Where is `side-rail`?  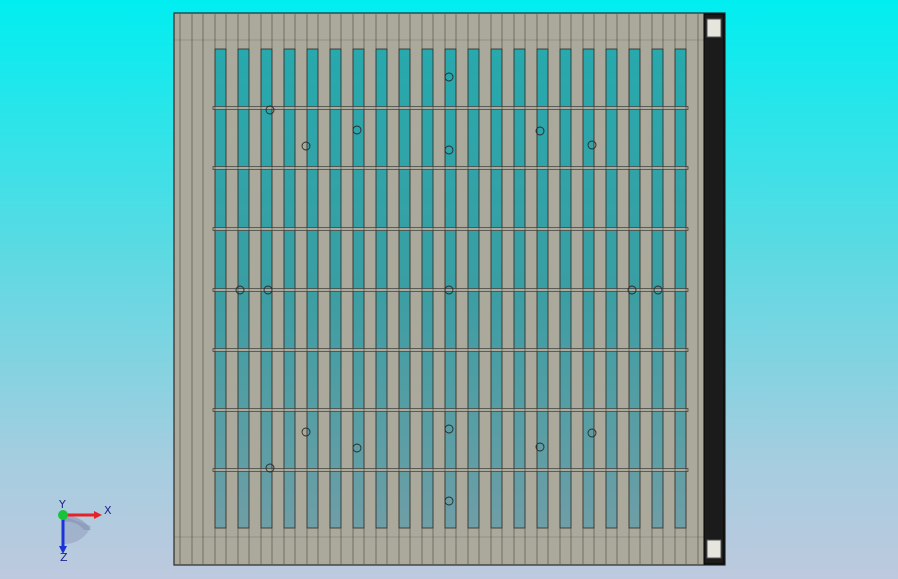
side-rail is located at coordinates (714, 289).